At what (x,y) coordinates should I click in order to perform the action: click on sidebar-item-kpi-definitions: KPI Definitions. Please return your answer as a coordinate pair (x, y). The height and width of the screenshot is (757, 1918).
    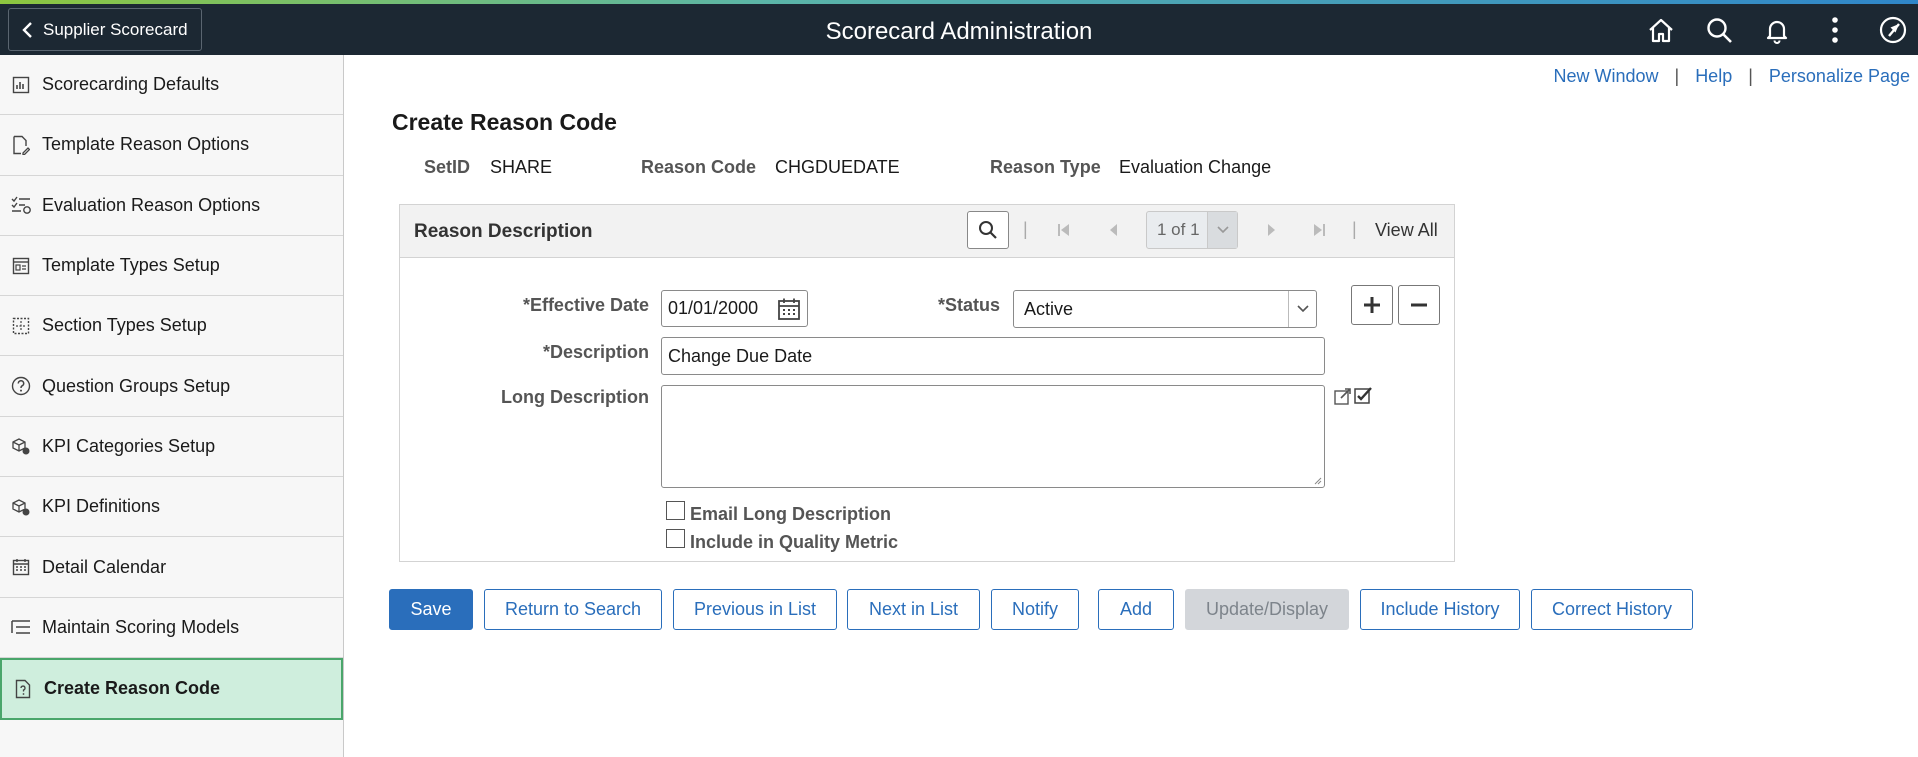
    Looking at the image, I should click on (171, 507).